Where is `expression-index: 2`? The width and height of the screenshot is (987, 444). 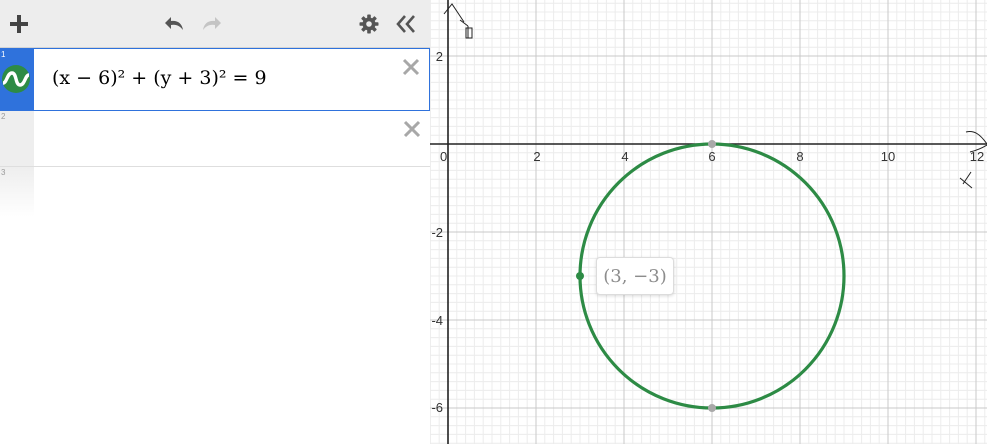 expression-index: 2 is located at coordinates (3, 116).